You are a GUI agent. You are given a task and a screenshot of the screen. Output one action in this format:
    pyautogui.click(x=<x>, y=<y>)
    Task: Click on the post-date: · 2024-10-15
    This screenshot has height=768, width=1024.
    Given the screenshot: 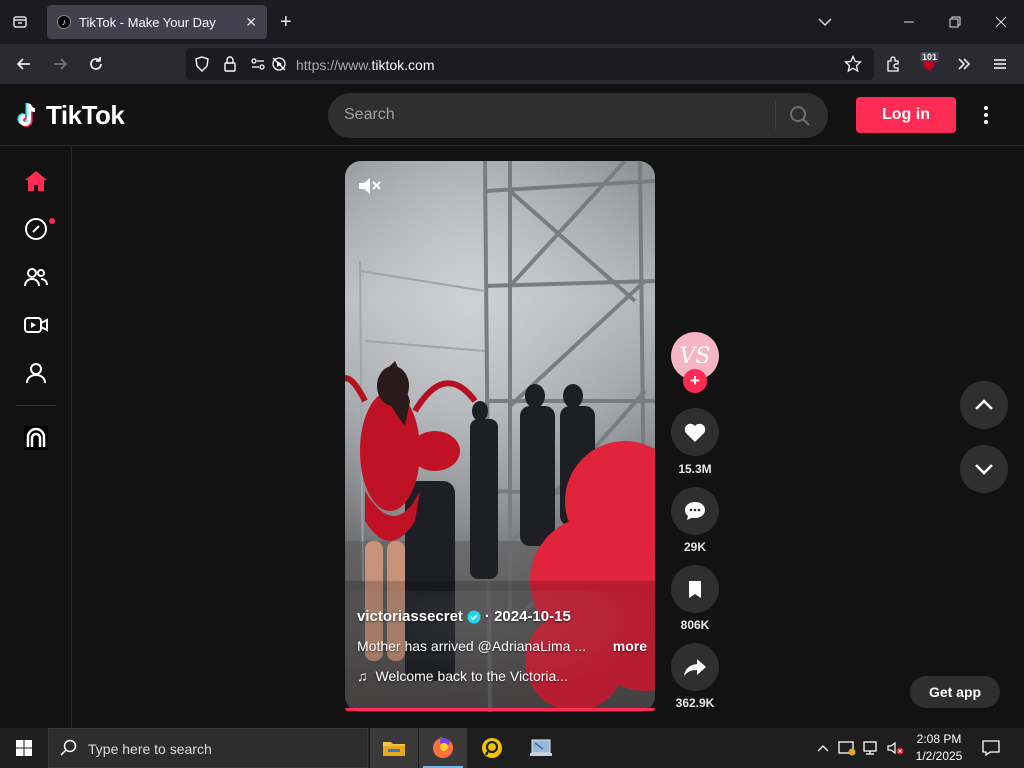 What is the action you would take?
    pyautogui.click(x=527, y=616)
    